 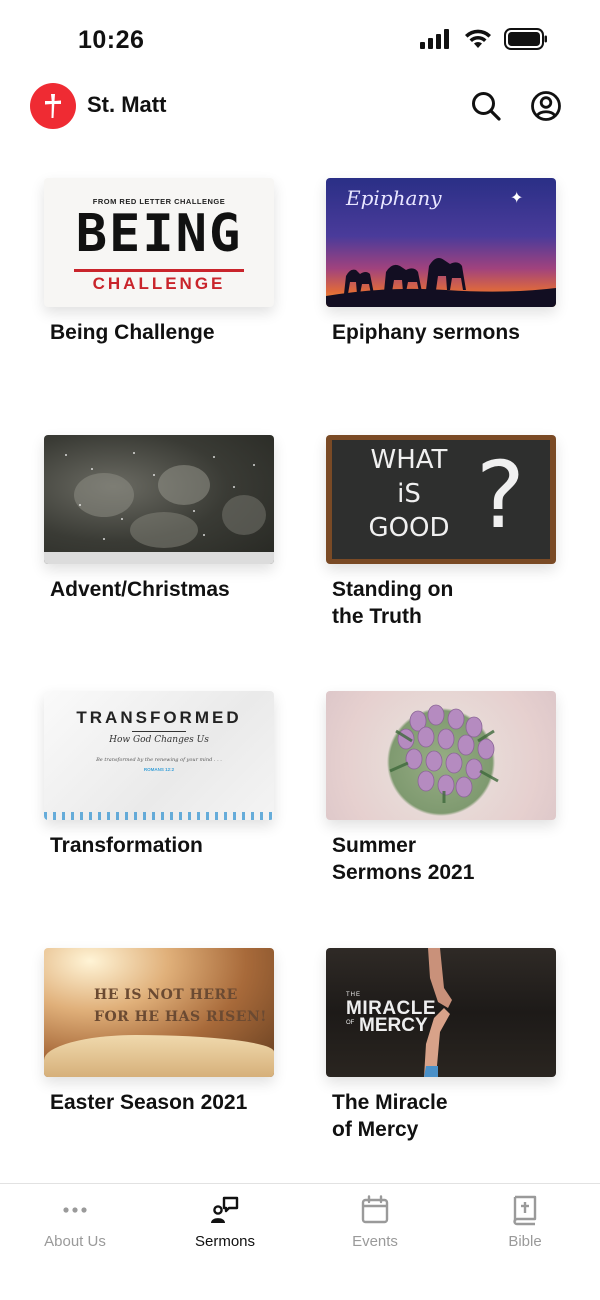 I want to click on thumb-text: MERCY, so click(x=393, y=1025).